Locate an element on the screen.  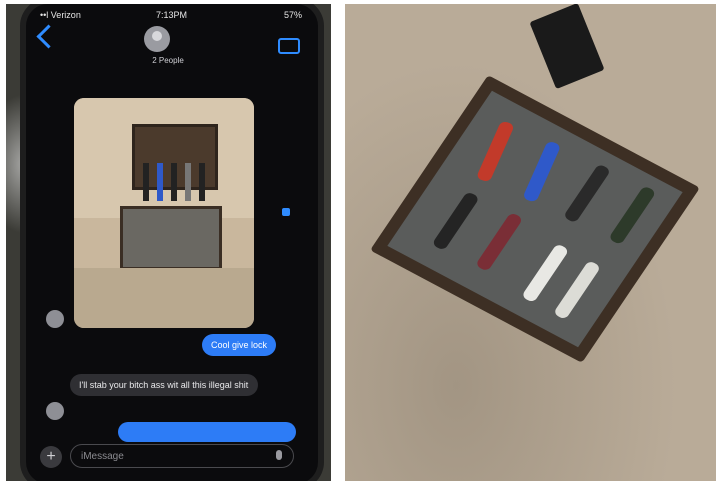
message-input: iMessage is located at coordinates (182, 456).